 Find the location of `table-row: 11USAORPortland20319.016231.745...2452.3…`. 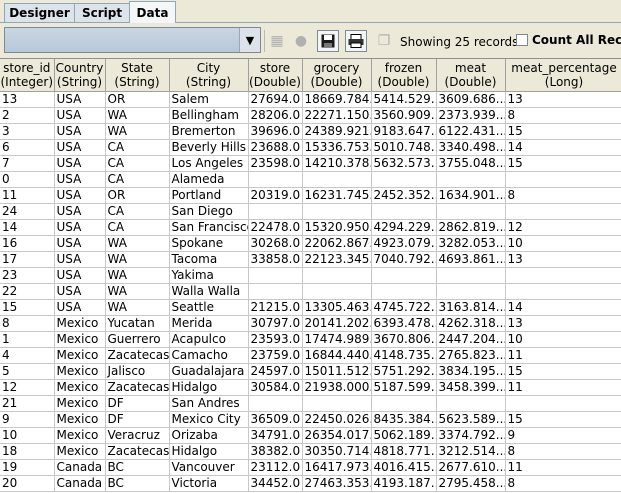

table-row: 11USAORPortland20319.016231.745...2452.3… is located at coordinates (310, 196).